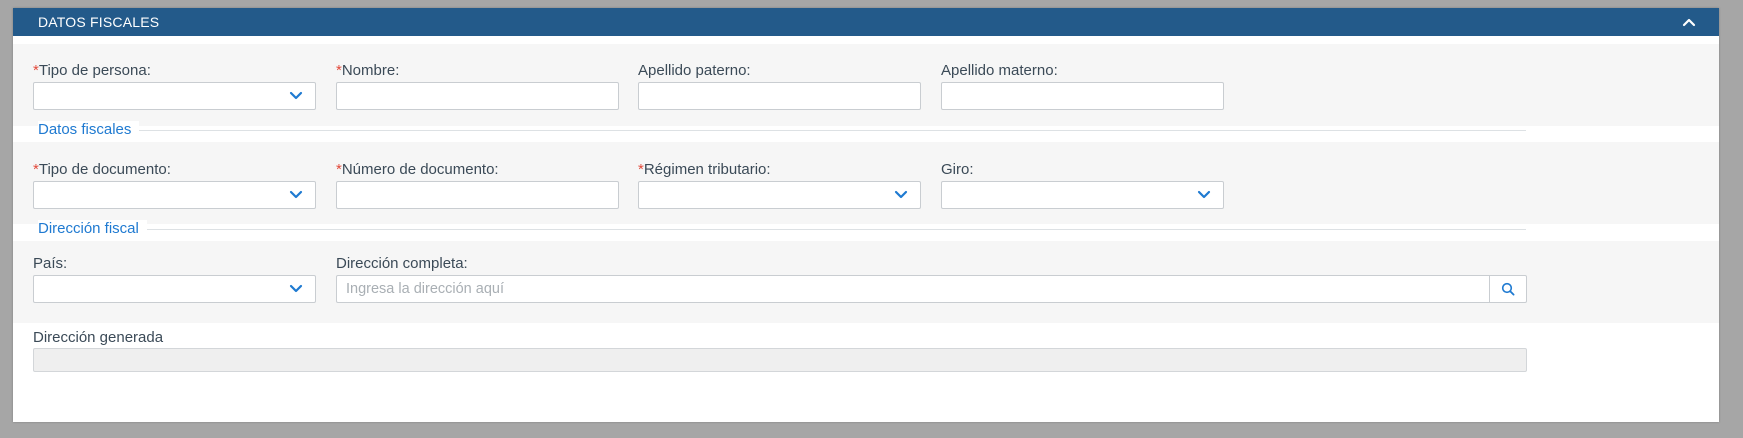 This screenshot has height=438, width=1743. I want to click on tipo-persona-select, so click(174, 96).